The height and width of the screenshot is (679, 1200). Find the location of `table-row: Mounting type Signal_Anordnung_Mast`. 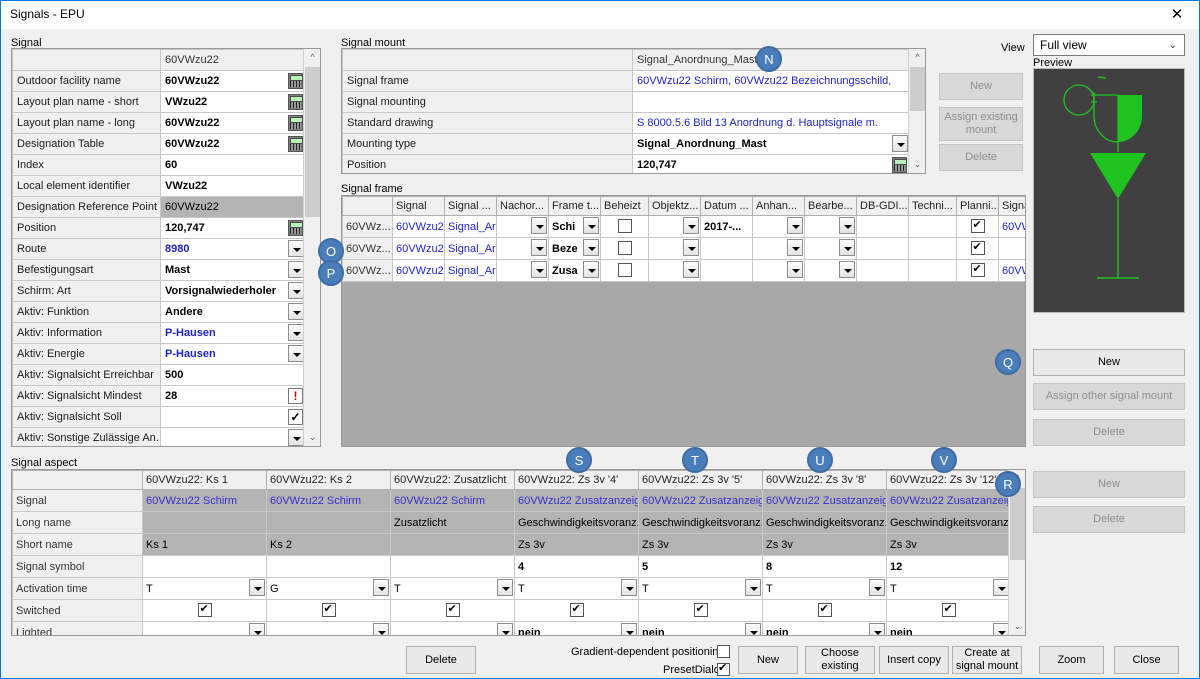

table-row: Mounting type Signal_Anordnung_Mast is located at coordinates (626, 144).